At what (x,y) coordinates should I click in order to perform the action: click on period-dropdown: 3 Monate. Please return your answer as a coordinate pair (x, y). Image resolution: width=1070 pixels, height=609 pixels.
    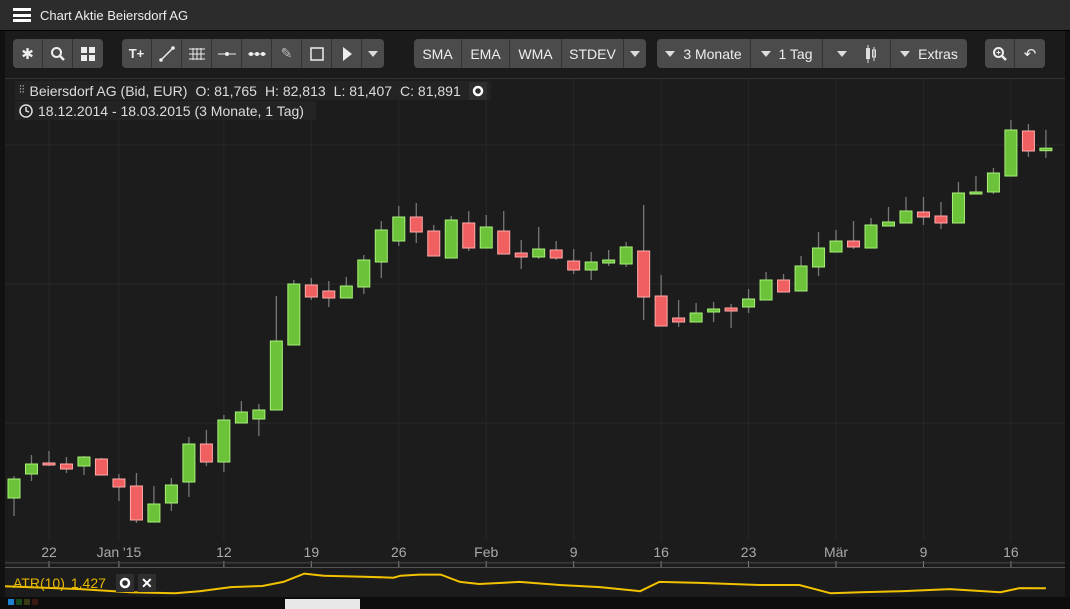
    Looking at the image, I should click on (704, 53).